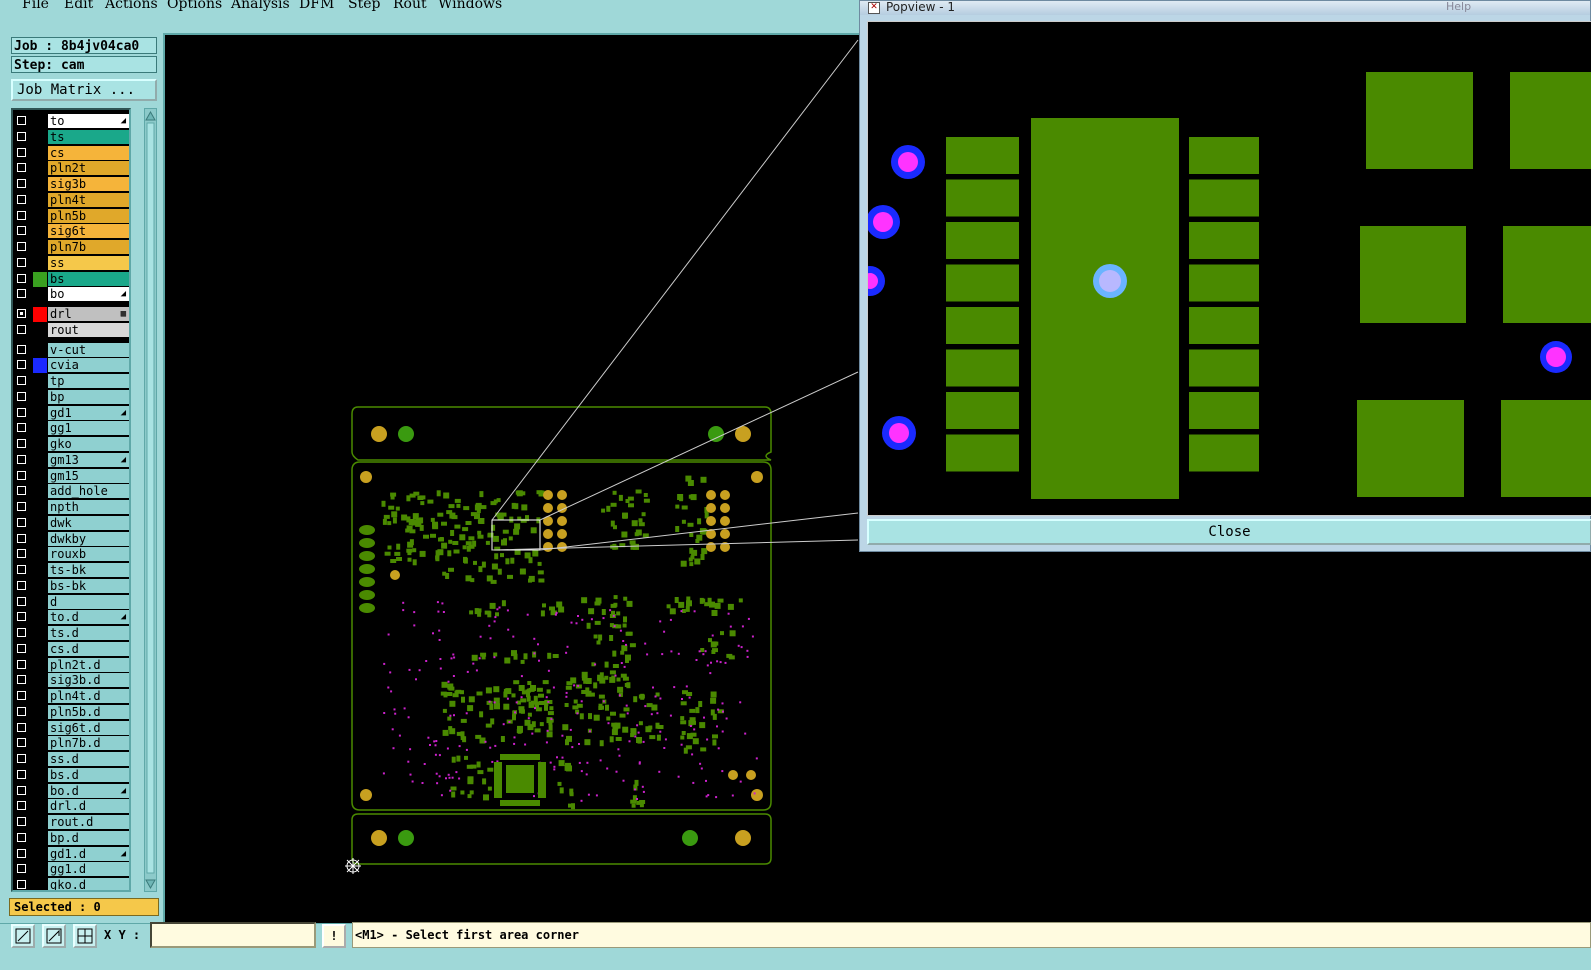  I want to click on layer-row-cs.d: cs.d, so click(71, 649).